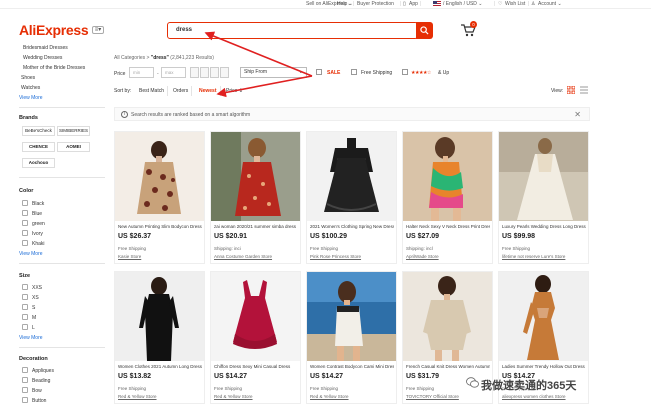 This screenshot has height=411, width=651. I want to click on sidebar-category-link: Wedding Dresses, so click(42, 58).